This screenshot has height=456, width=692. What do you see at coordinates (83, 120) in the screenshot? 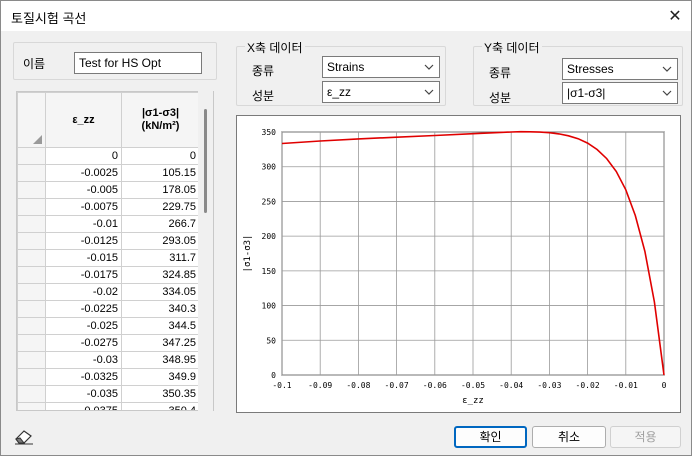
I see `column-header-strain: ε_zz` at bounding box center [83, 120].